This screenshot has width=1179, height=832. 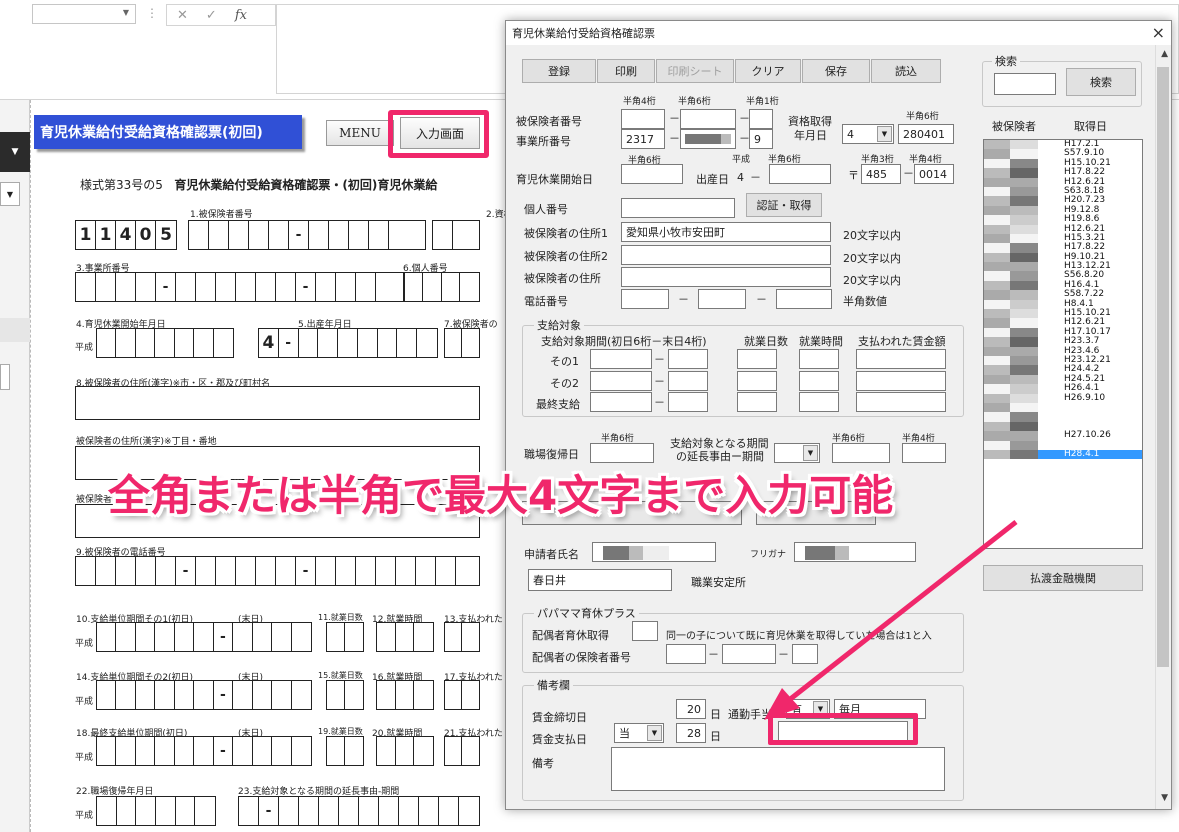 What do you see at coordinates (1158, 32) in the screenshot?
I see `close-icon: ×` at bounding box center [1158, 32].